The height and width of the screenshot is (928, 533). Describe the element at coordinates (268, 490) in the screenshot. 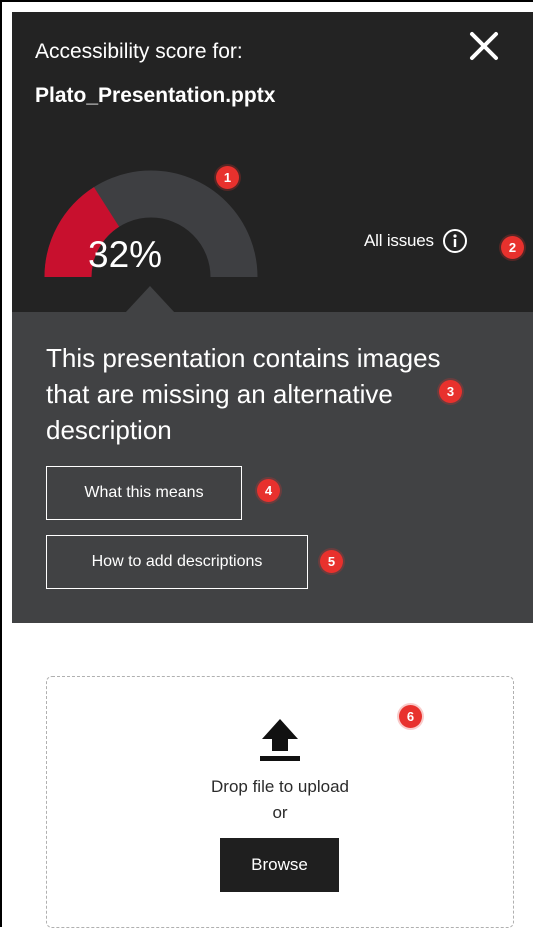

I see `callout-badge-4: 4` at that location.